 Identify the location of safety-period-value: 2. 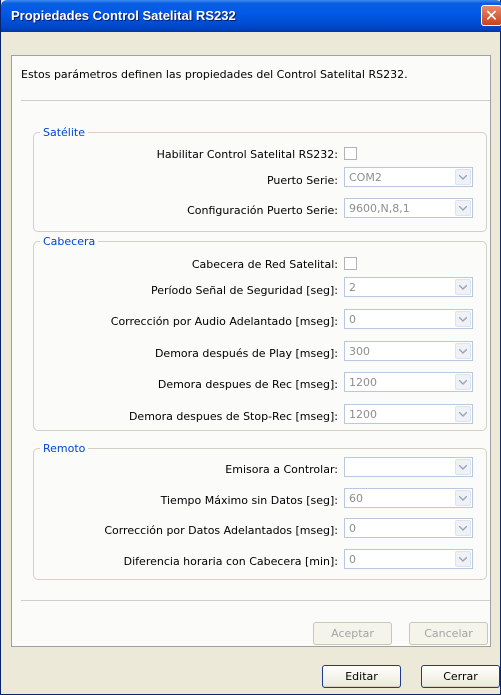
(352, 287).